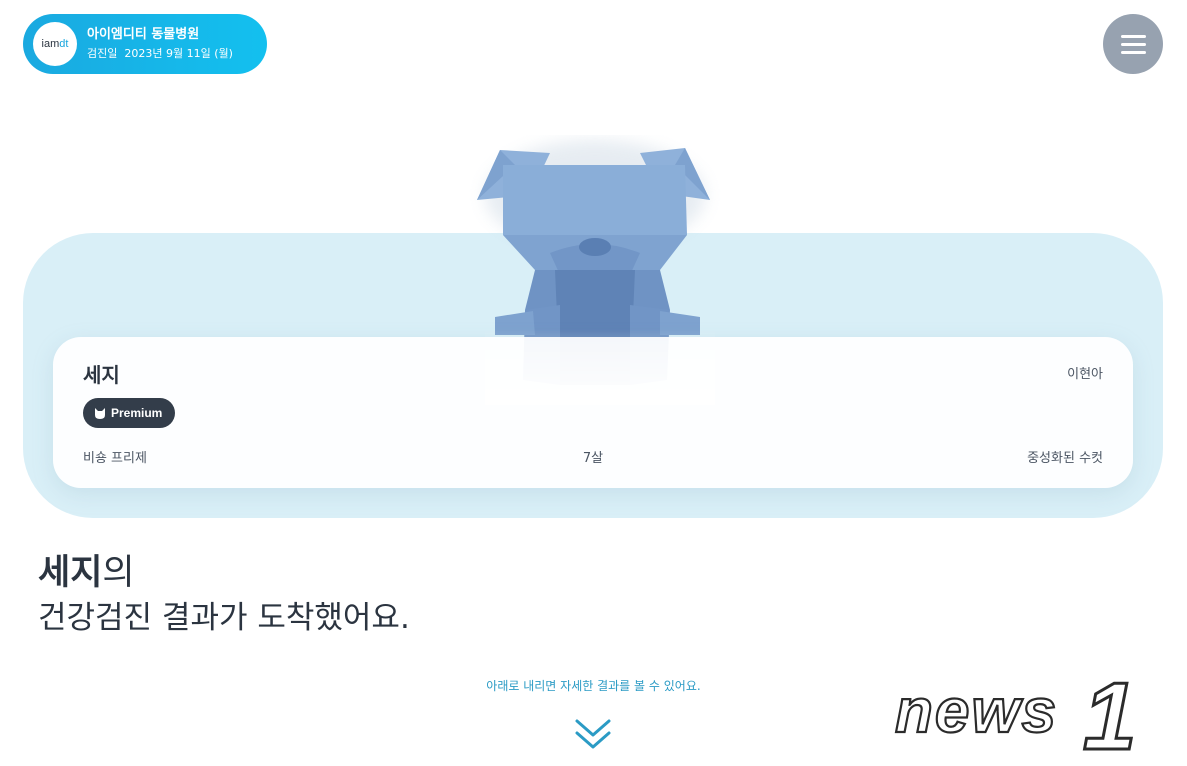 The height and width of the screenshot is (766, 1187). What do you see at coordinates (102, 53) in the screenshot?
I see `exam-date-label: 검진일` at bounding box center [102, 53].